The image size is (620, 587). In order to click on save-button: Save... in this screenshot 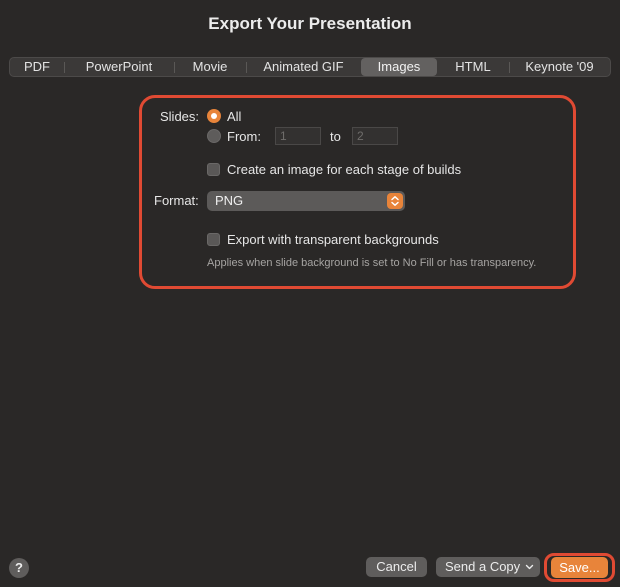, I will do `click(579, 567)`.